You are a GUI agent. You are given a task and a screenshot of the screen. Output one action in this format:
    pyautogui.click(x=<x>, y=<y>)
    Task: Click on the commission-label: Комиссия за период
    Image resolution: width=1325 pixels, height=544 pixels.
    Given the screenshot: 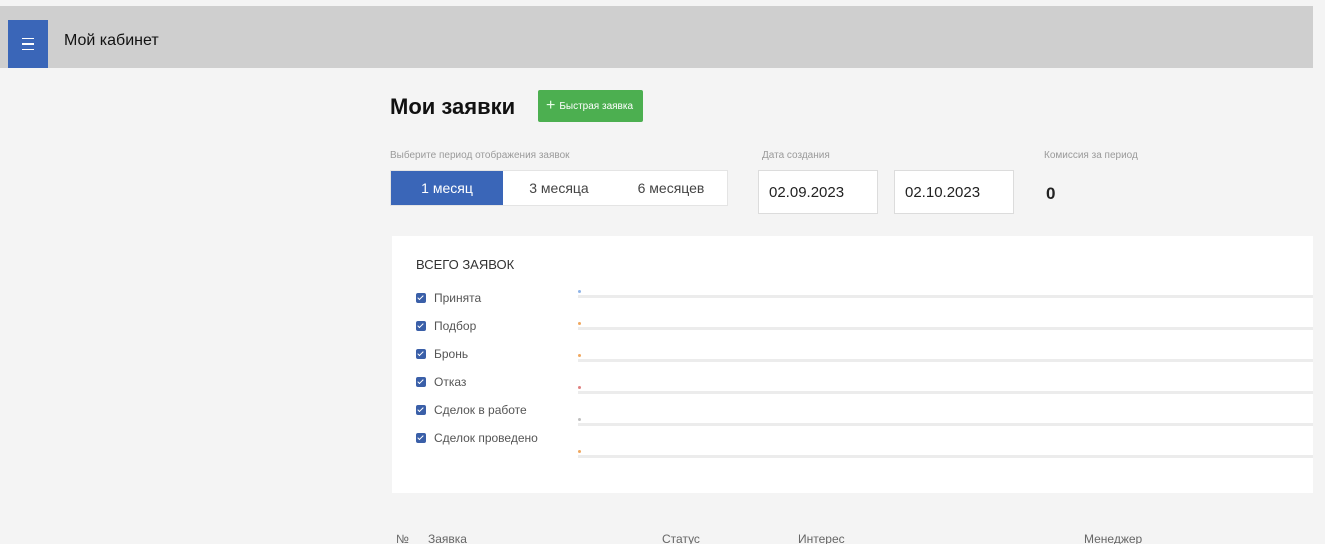 What is the action you would take?
    pyautogui.click(x=1091, y=155)
    